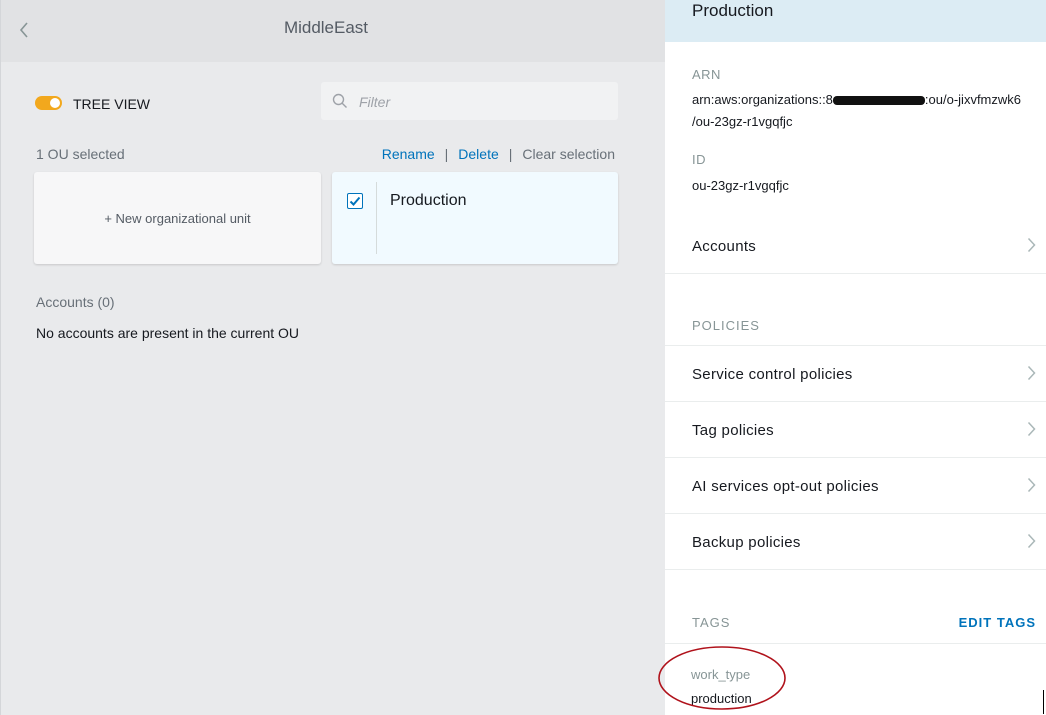  I want to click on details-header: Production, so click(855, 21).